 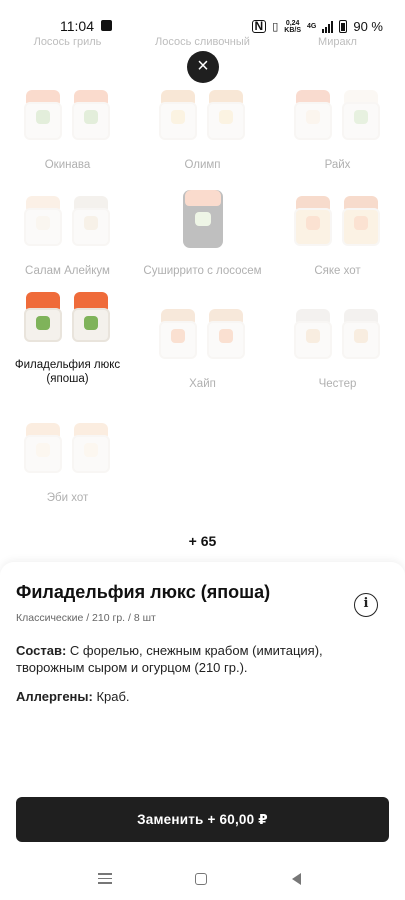 I want to click on grid-top-label-2: Лосось сливочный, so click(x=202, y=42).